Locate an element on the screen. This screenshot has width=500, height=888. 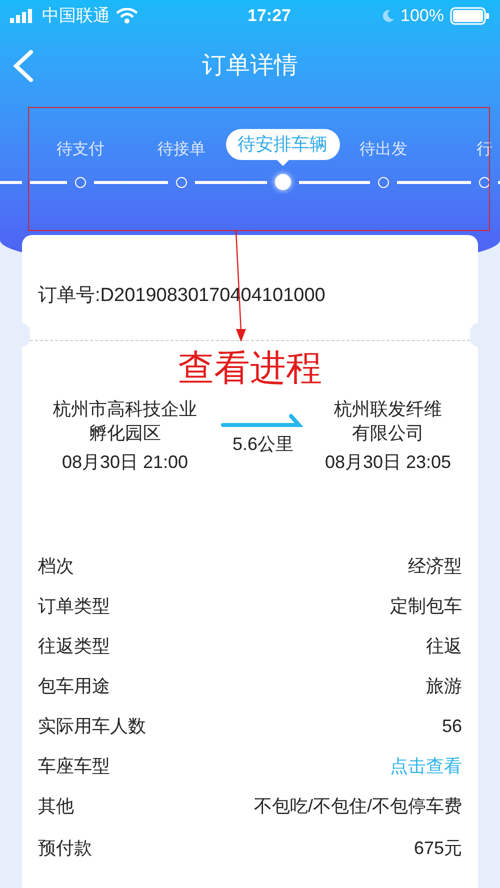
detail-label: 预付款 is located at coordinates (65, 848).